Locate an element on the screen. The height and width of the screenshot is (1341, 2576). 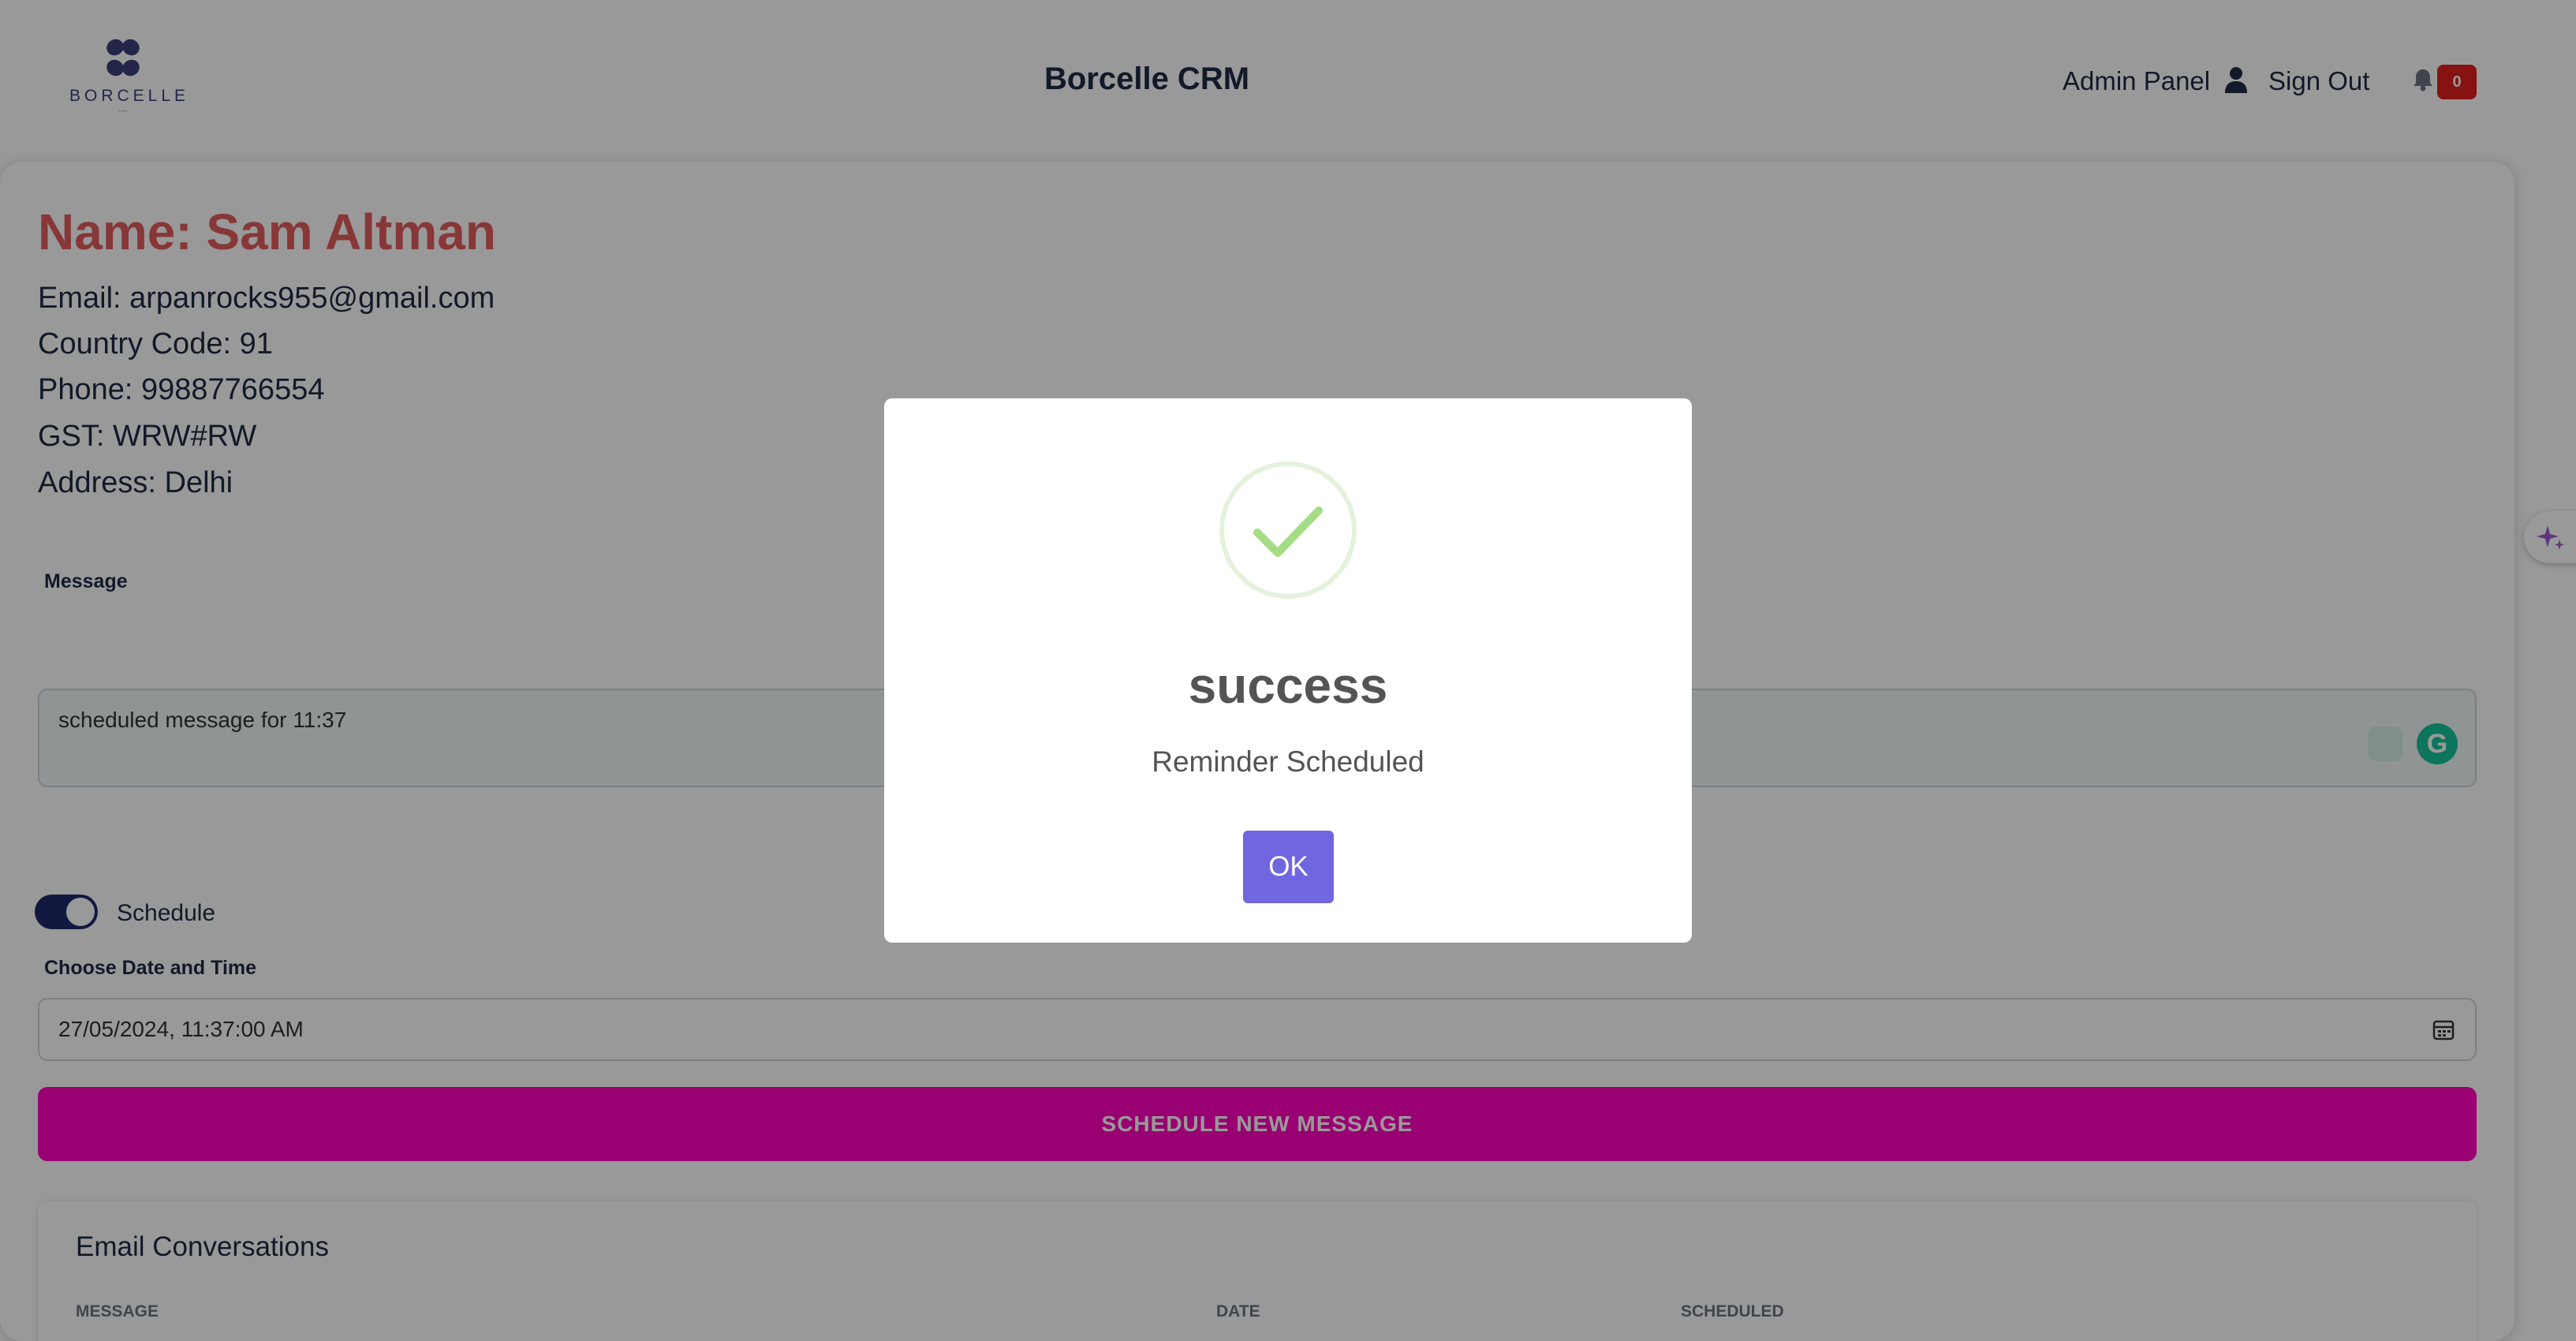
dialog-title: success is located at coordinates (1288, 685).